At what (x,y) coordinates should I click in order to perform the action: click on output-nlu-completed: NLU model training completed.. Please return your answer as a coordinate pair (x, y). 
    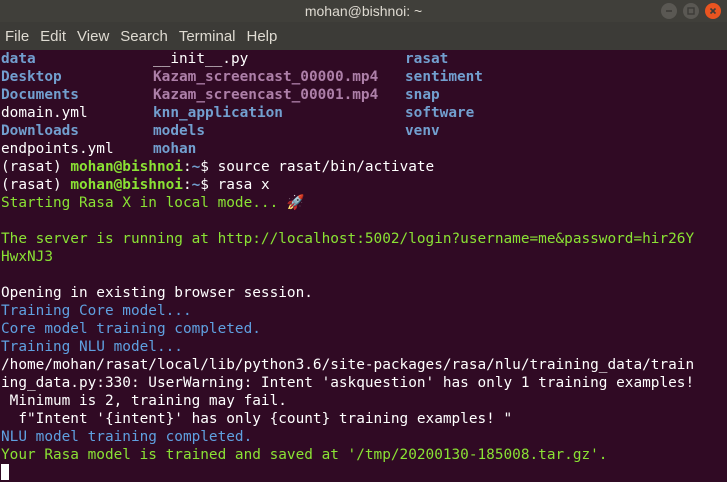
    Looking at the image, I should click on (127, 437).